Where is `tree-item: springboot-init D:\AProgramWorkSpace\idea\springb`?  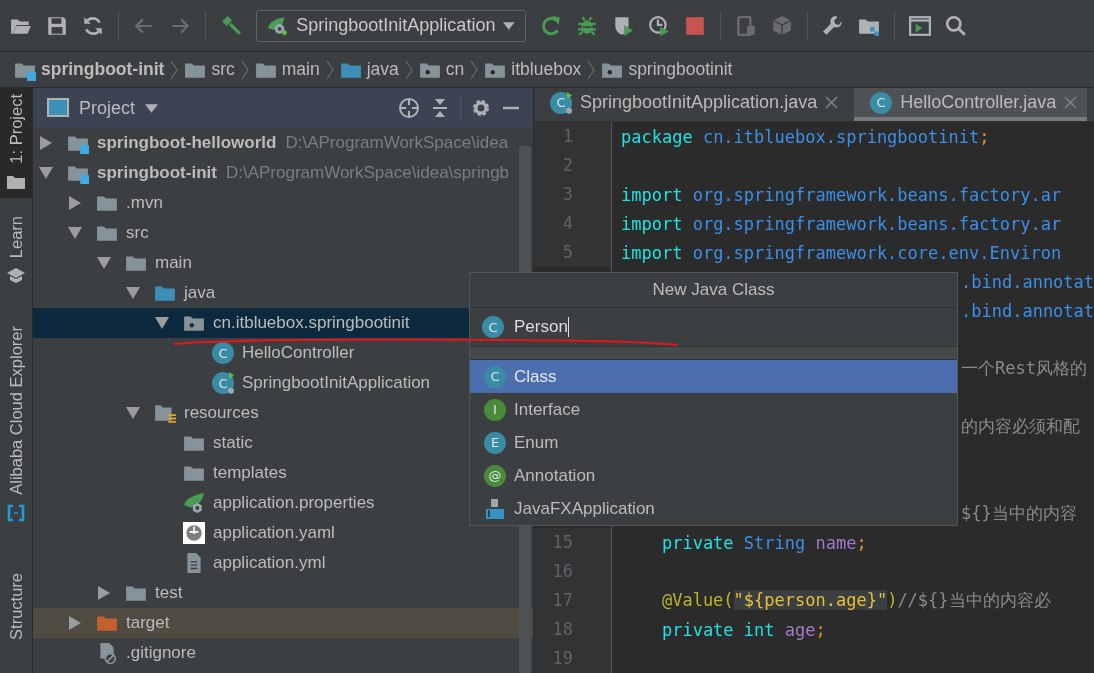 tree-item: springboot-init D:\AProgramWorkSpace\idea\springb is located at coordinates (271, 173).